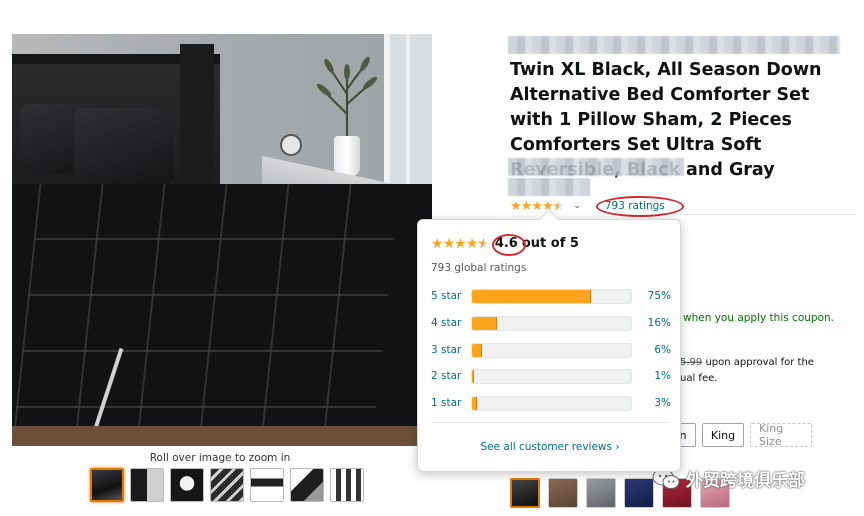  I want to click on histogram-label: 1 star, so click(451, 403).